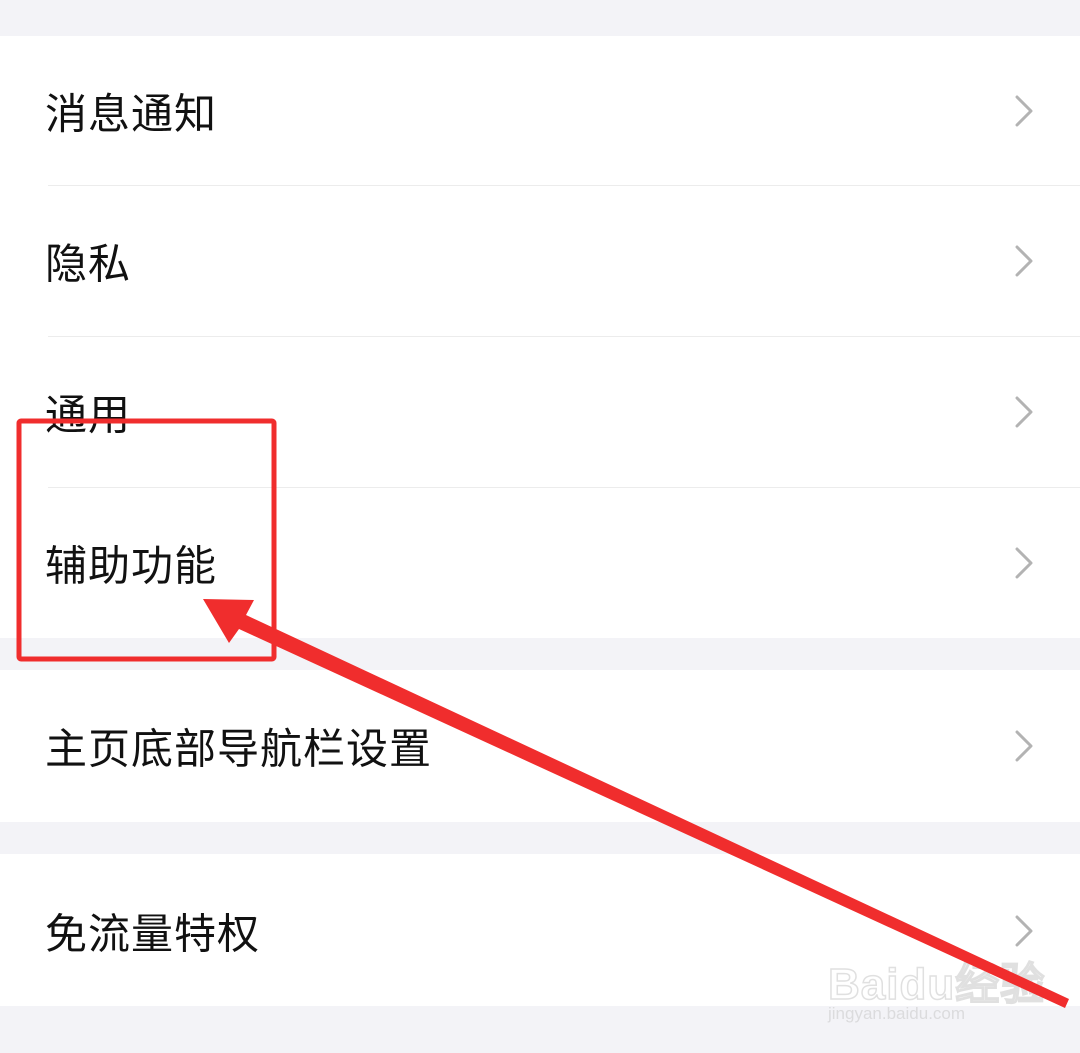 This screenshot has width=1080, height=1053. Describe the element at coordinates (131, 114) in the screenshot. I see `settings-item-label: 消息通知` at that location.